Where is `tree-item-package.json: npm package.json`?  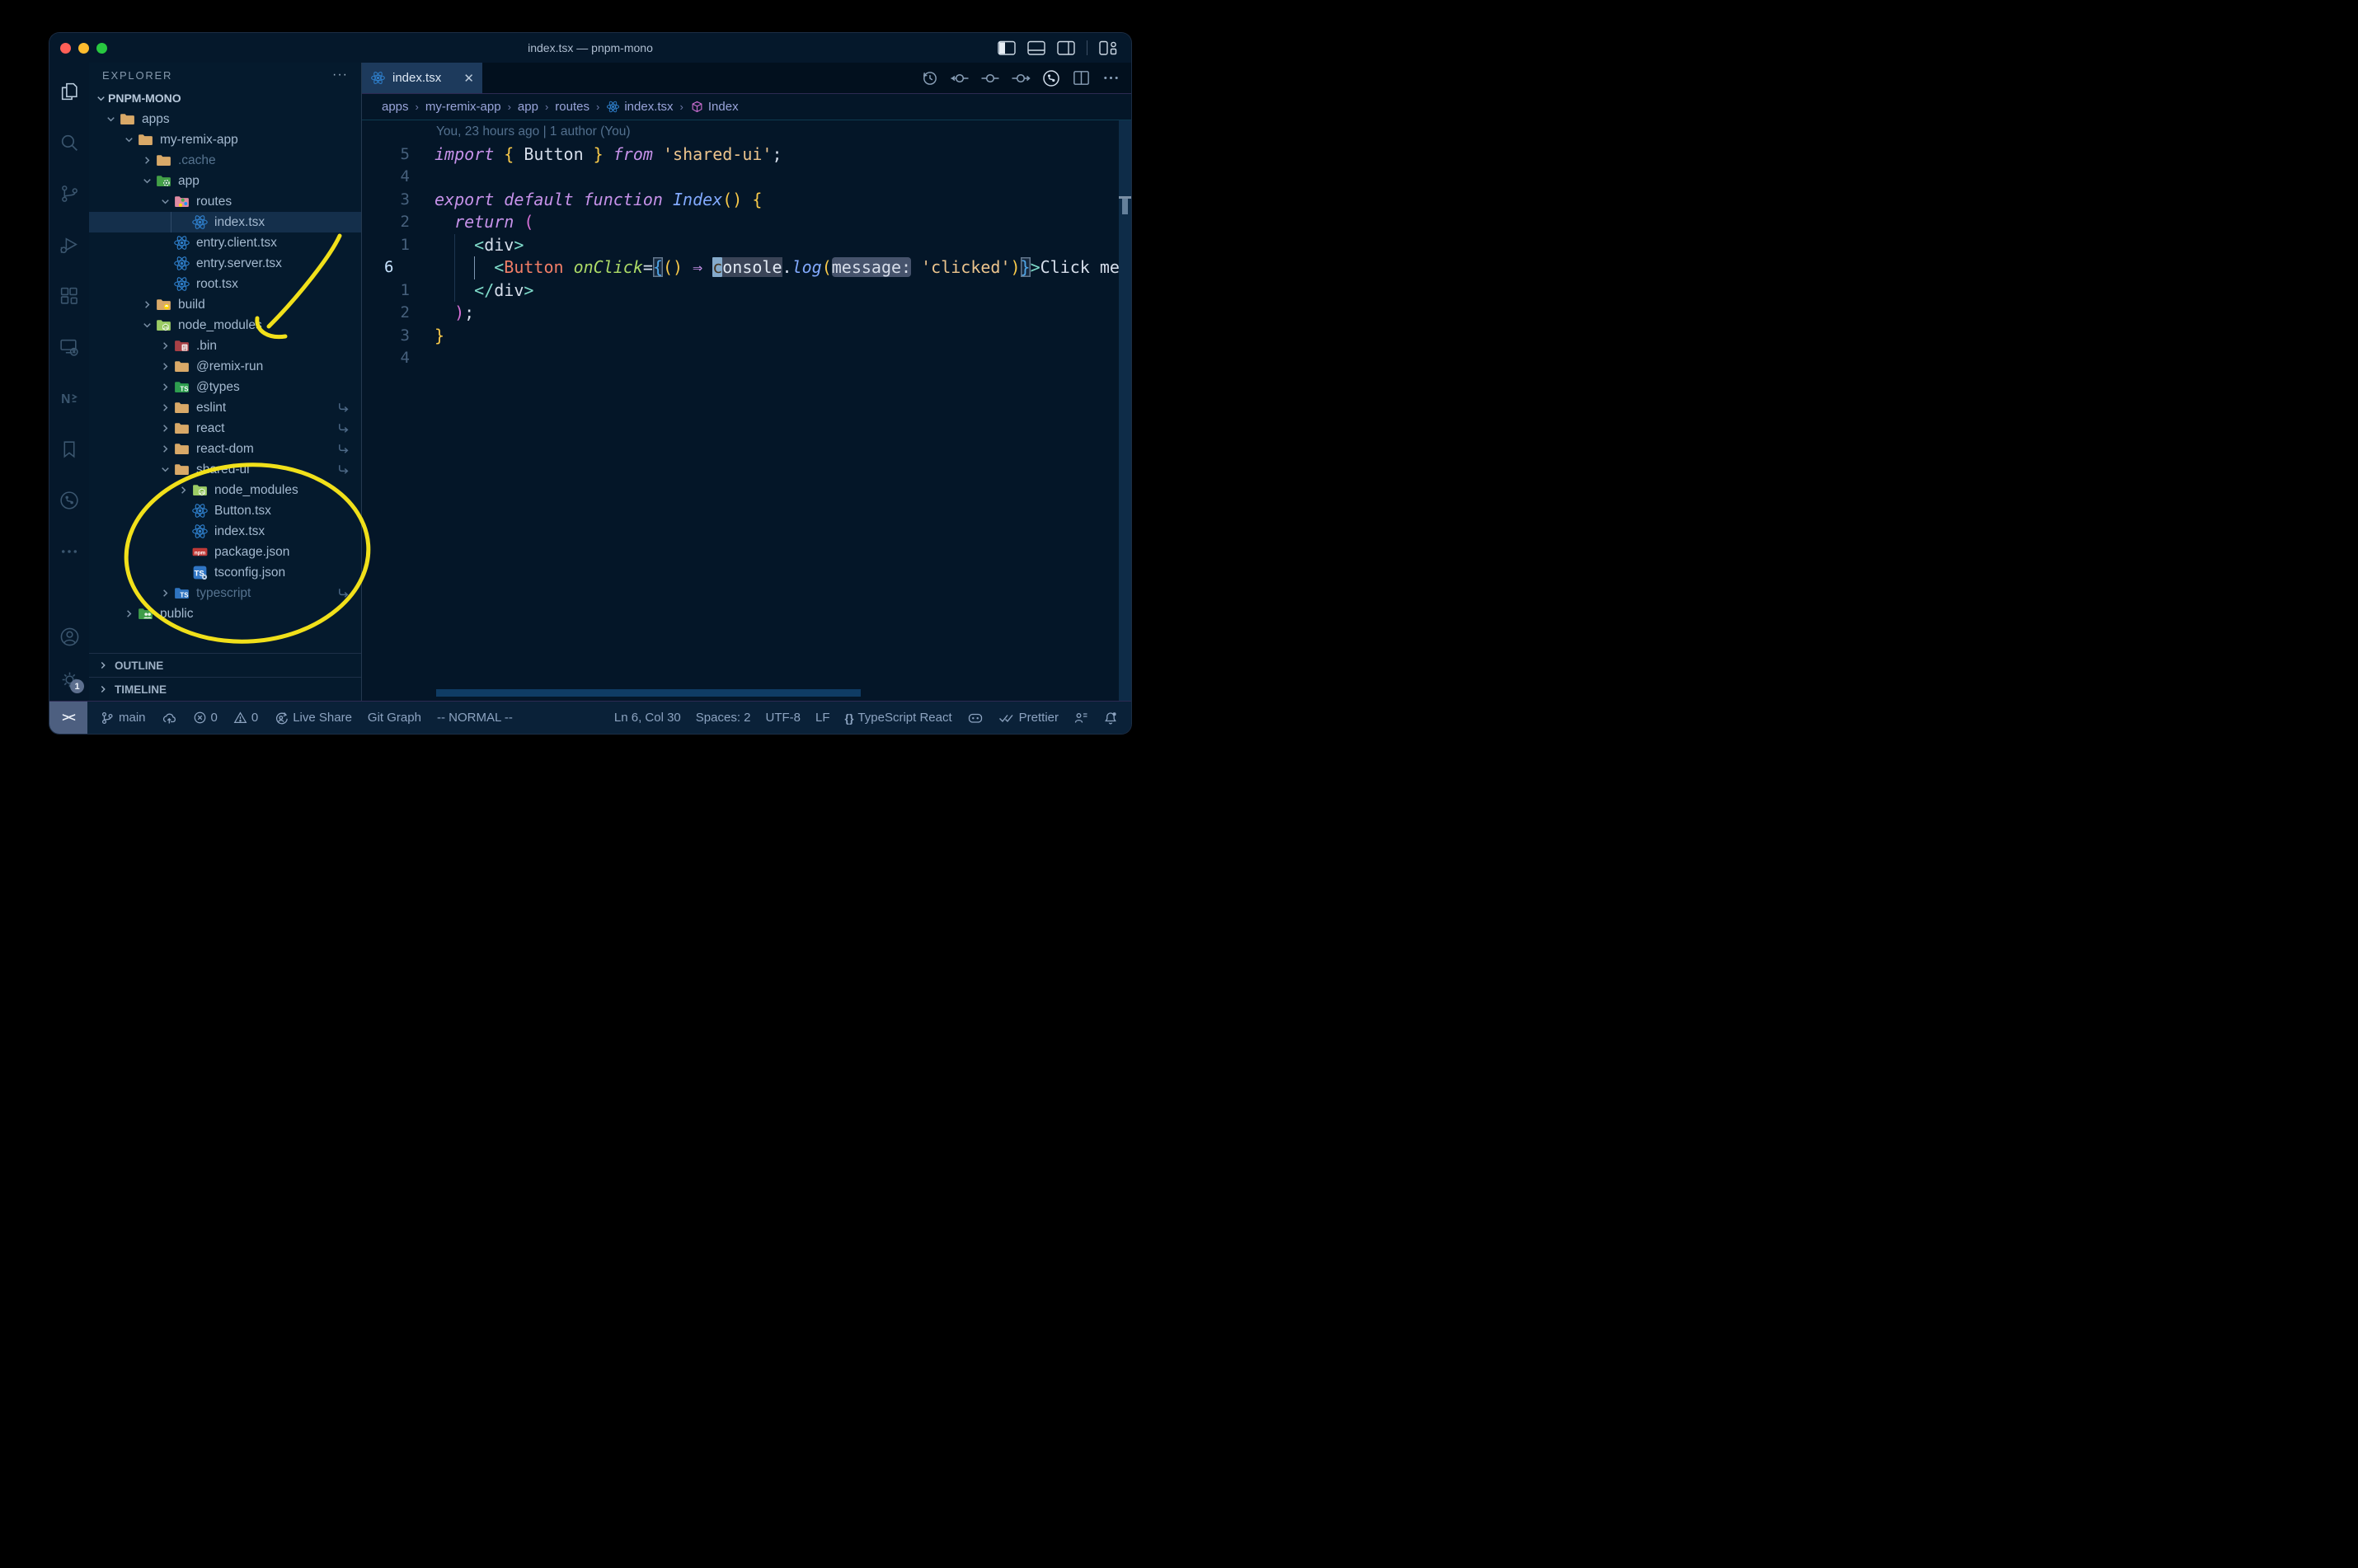
tree-item-package.json: npm package.json is located at coordinates (225, 552).